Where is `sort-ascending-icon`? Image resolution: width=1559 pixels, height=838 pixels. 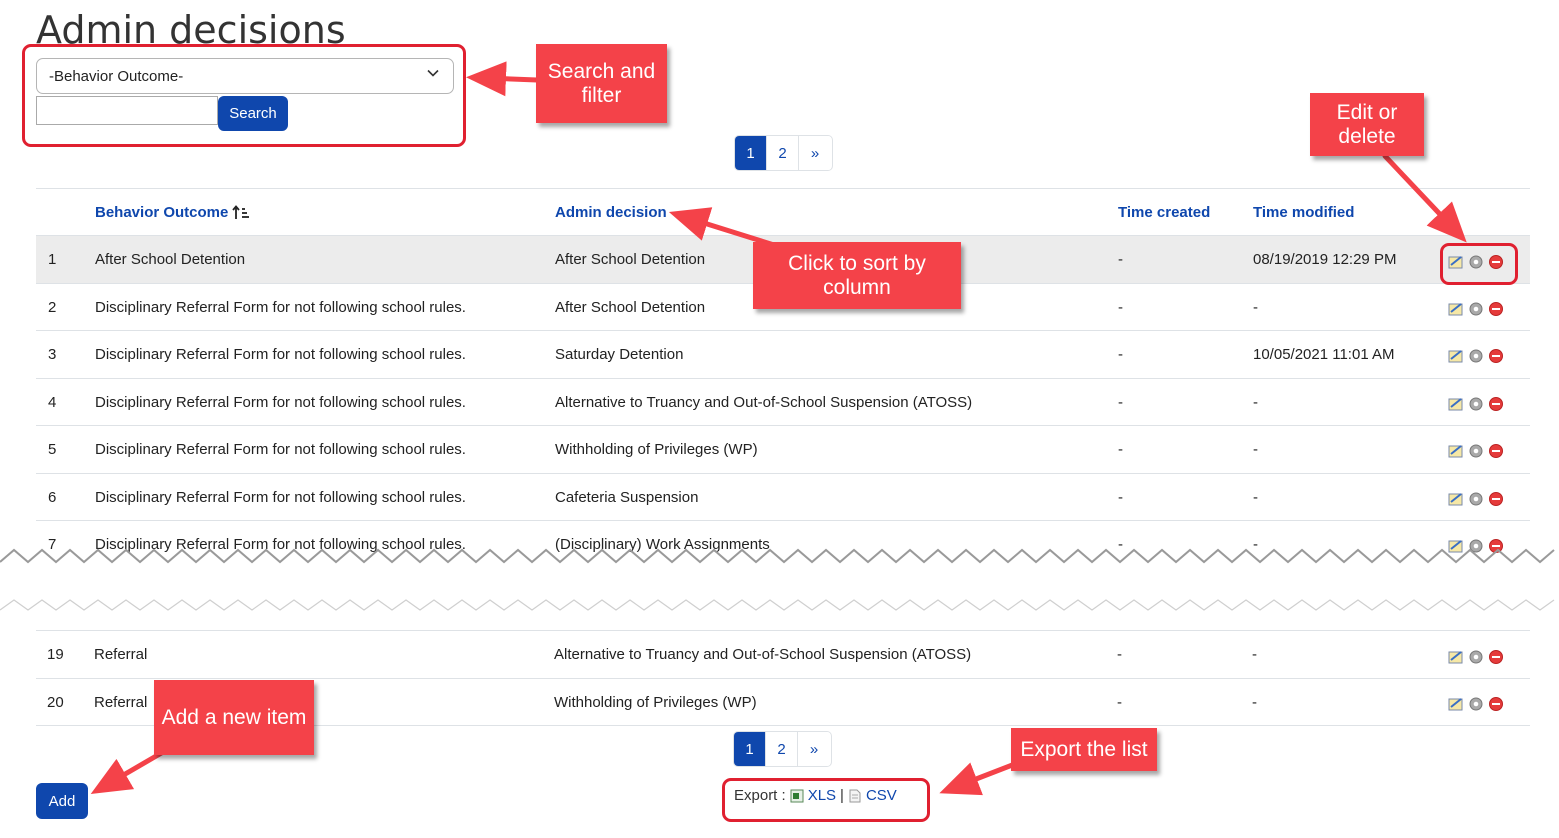
sort-ascending-icon is located at coordinates (241, 211).